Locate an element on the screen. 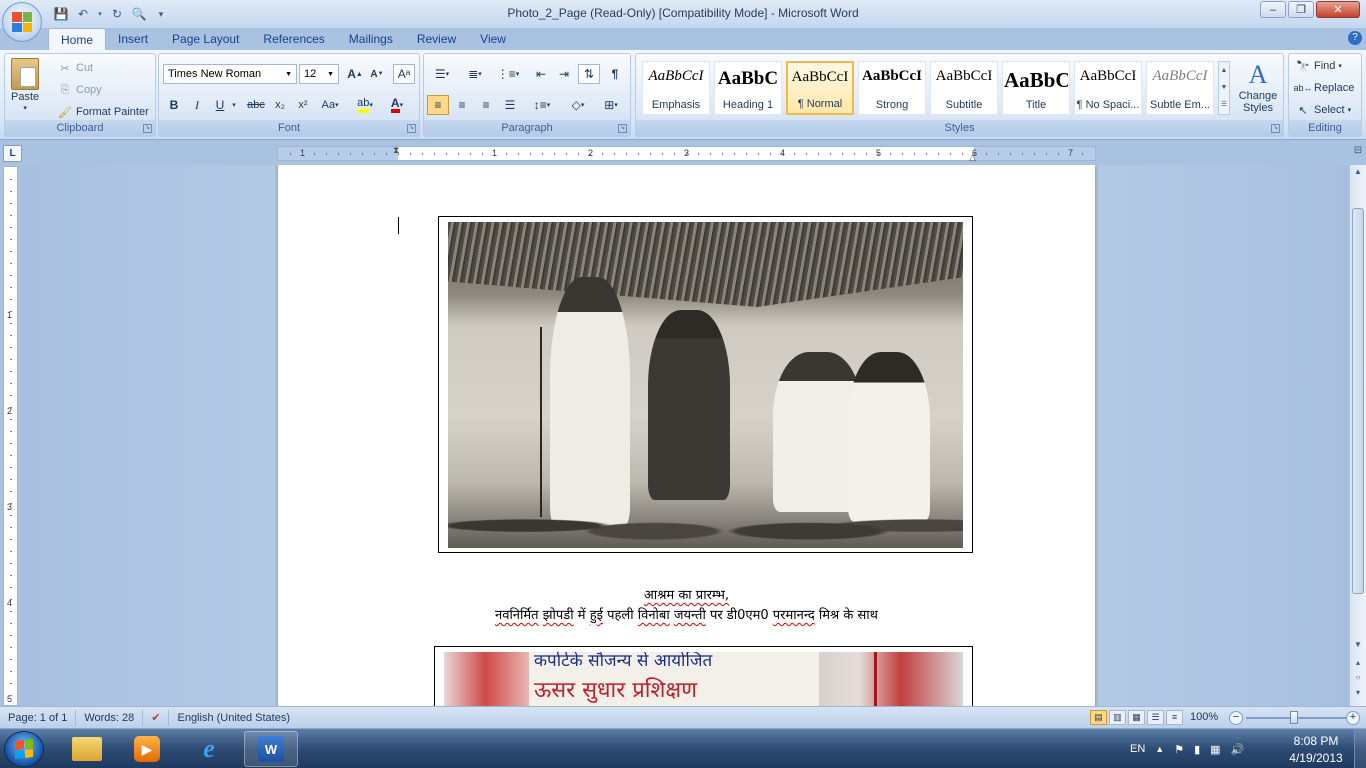 Image resolution: width=1366 pixels, height=768 pixels. tab-review: Review is located at coordinates (436, 39).